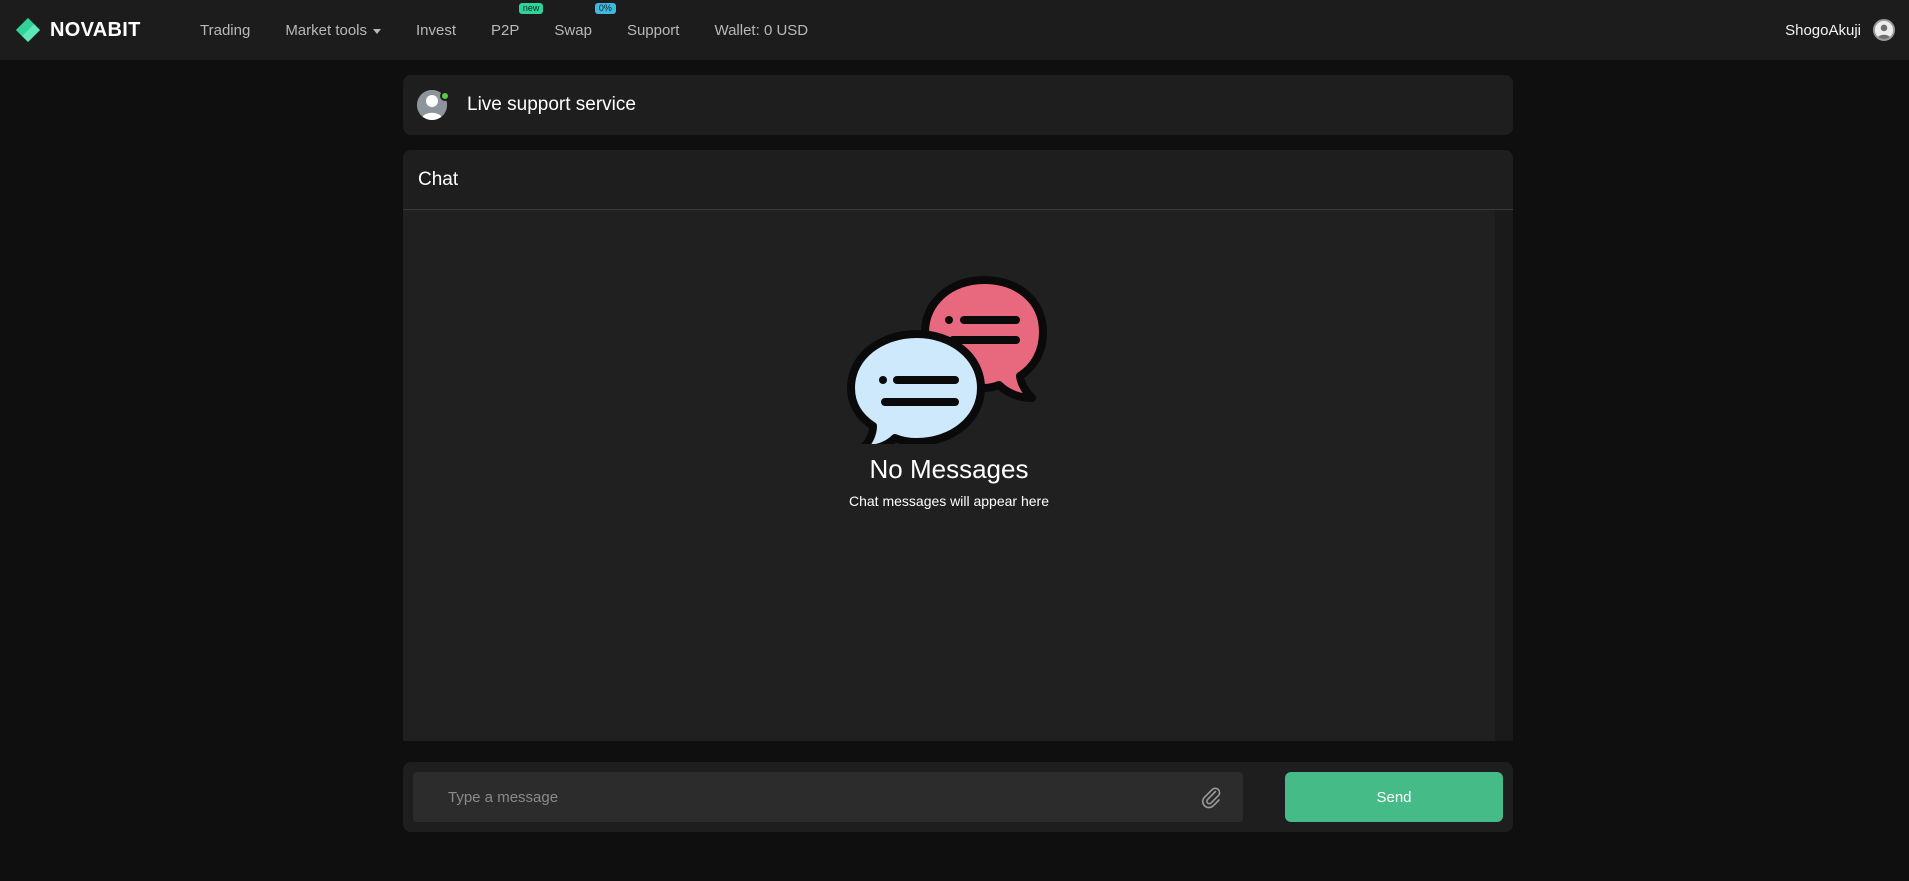 The width and height of the screenshot is (1909, 881). I want to click on nav-label: Wallet: 0 USD, so click(761, 30).